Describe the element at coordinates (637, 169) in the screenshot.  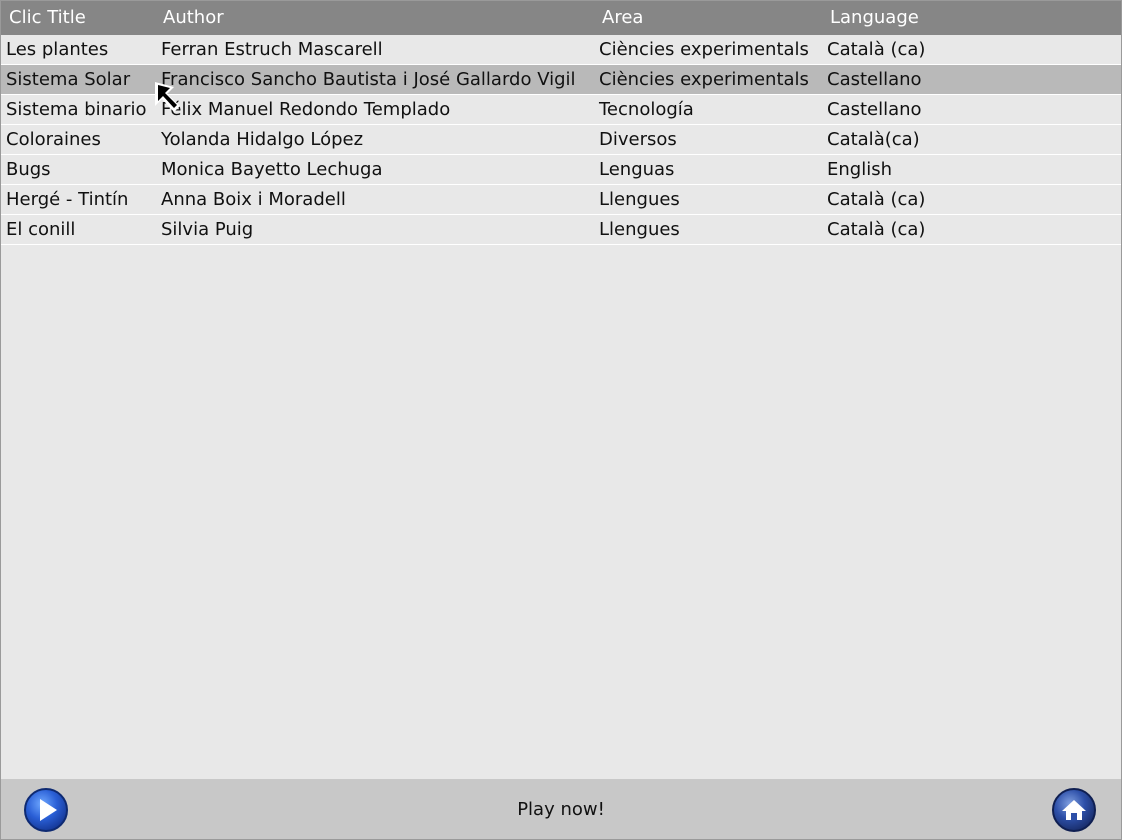
I see `cell-area: Lenguas` at that location.